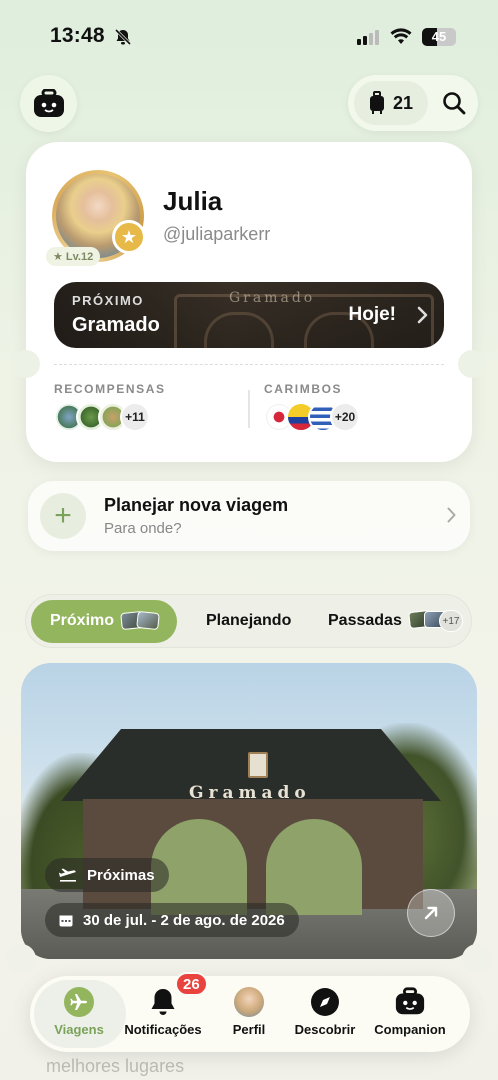 The height and width of the screenshot is (1080, 498). I want to click on notification-badge: 26, so click(191, 984).